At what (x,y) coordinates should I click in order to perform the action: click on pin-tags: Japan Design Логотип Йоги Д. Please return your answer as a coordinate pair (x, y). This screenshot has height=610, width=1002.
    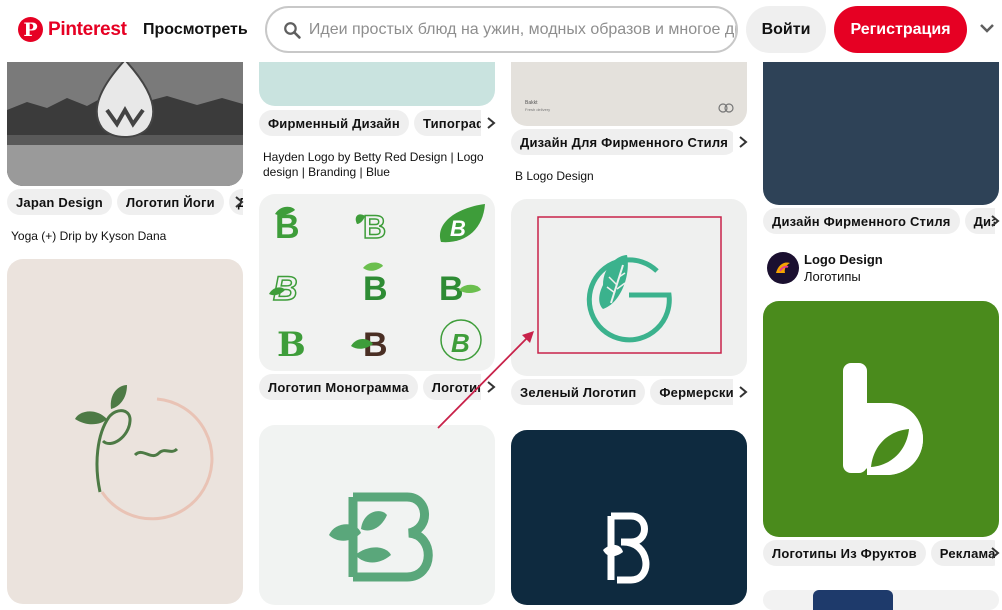
    Looking at the image, I should click on (125, 202).